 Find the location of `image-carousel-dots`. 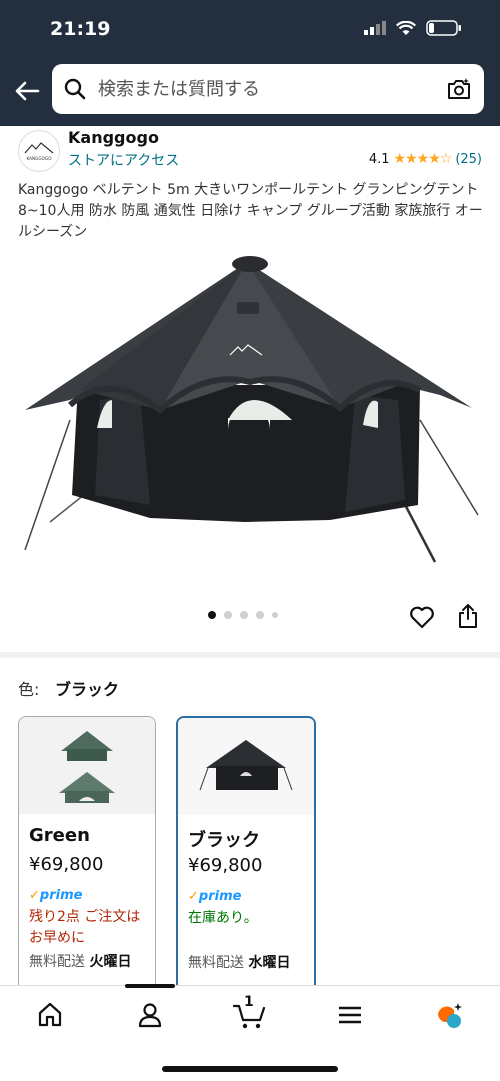

image-carousel-dots is located at coordinates (243, 615).